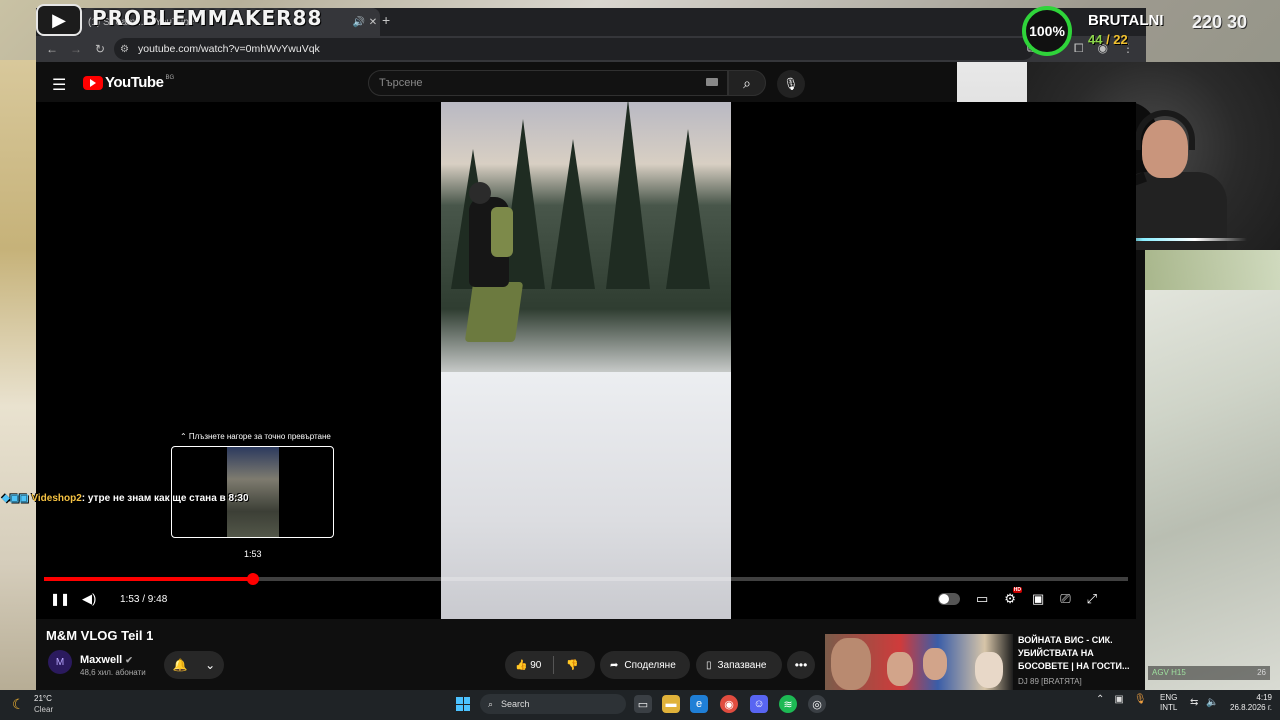  What do you see at coordinates (572, 665) in the screenshot?
I see `dislike-icon: 👎` at bounding box center [572, 665].